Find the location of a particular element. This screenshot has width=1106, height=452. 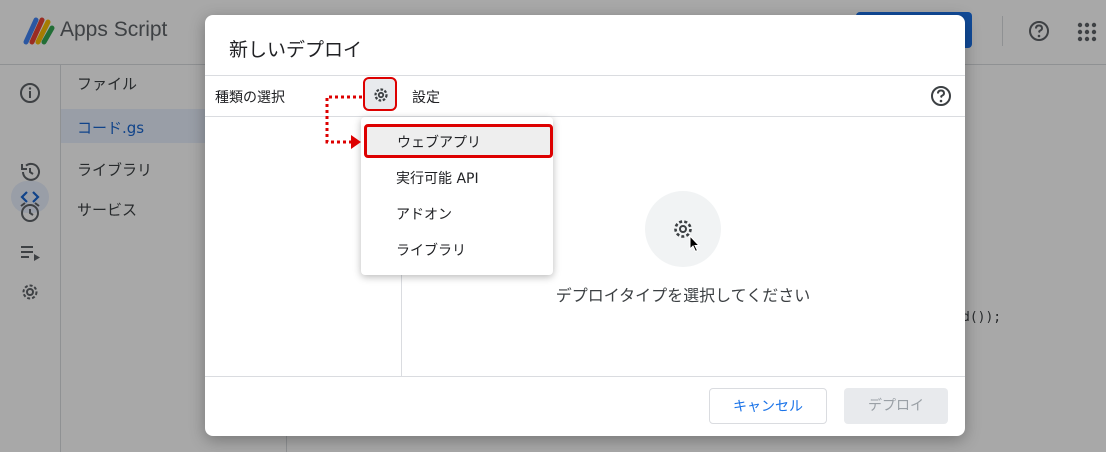

menu-item-library: ライブラリ is located at coordinates (457, 249).